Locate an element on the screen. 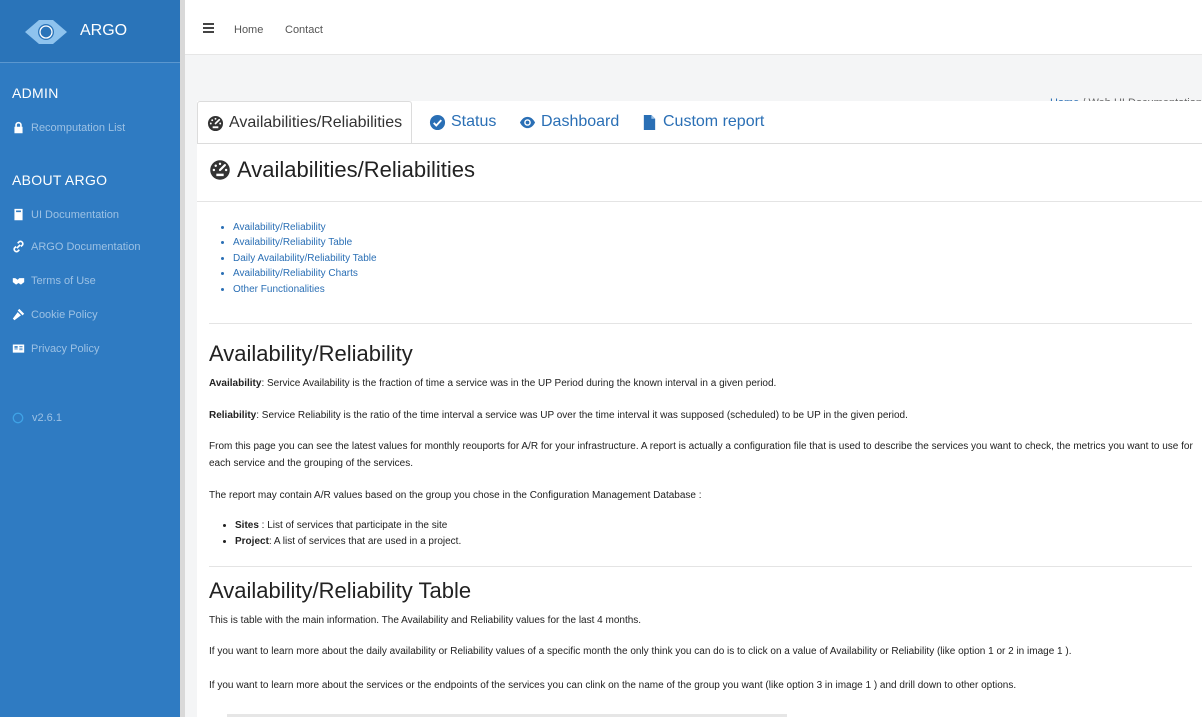  sidebar-item-recomputation-list: Recomputation List is located at coordinates (68, 127).